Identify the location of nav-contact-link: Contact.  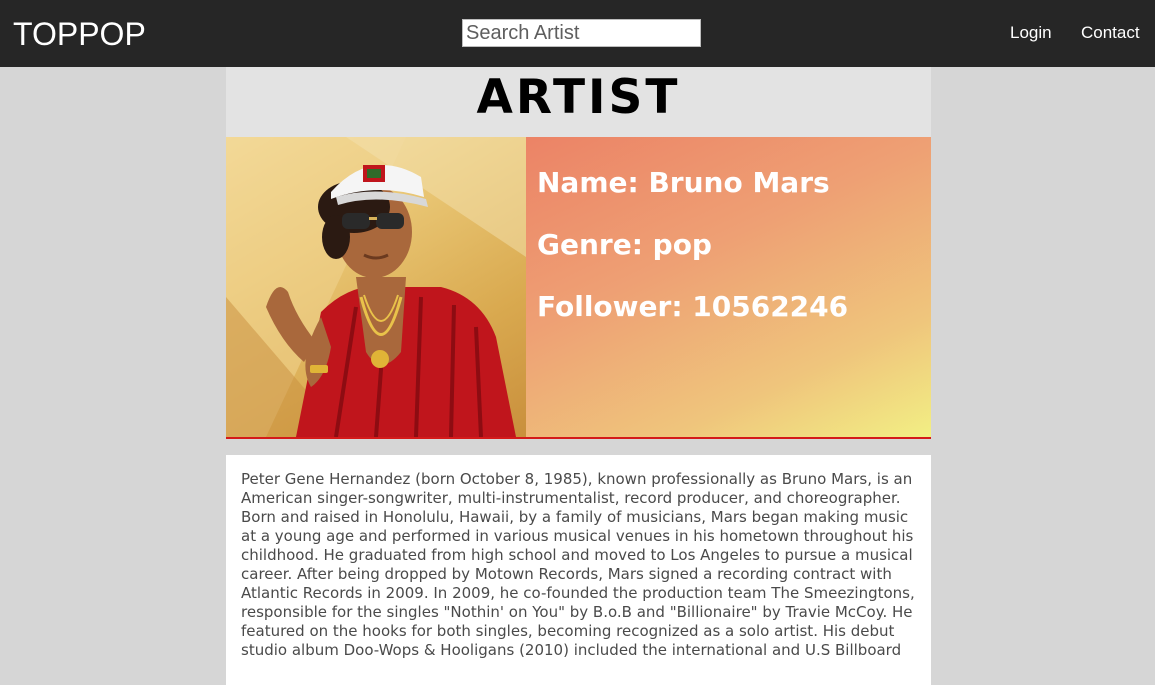
(1110, 33).